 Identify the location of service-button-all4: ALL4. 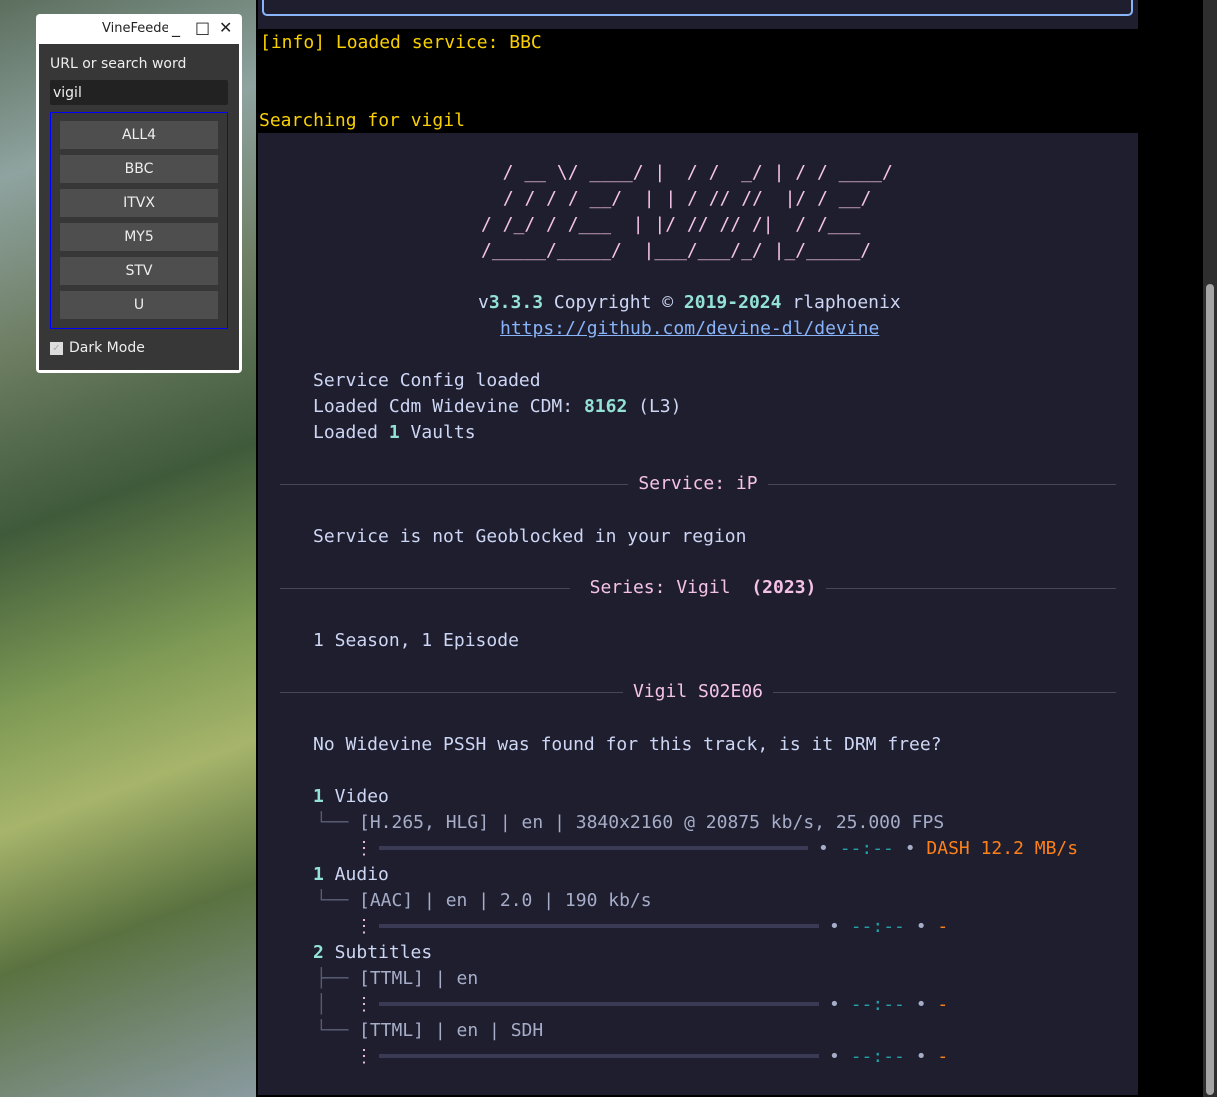
(139, 135).